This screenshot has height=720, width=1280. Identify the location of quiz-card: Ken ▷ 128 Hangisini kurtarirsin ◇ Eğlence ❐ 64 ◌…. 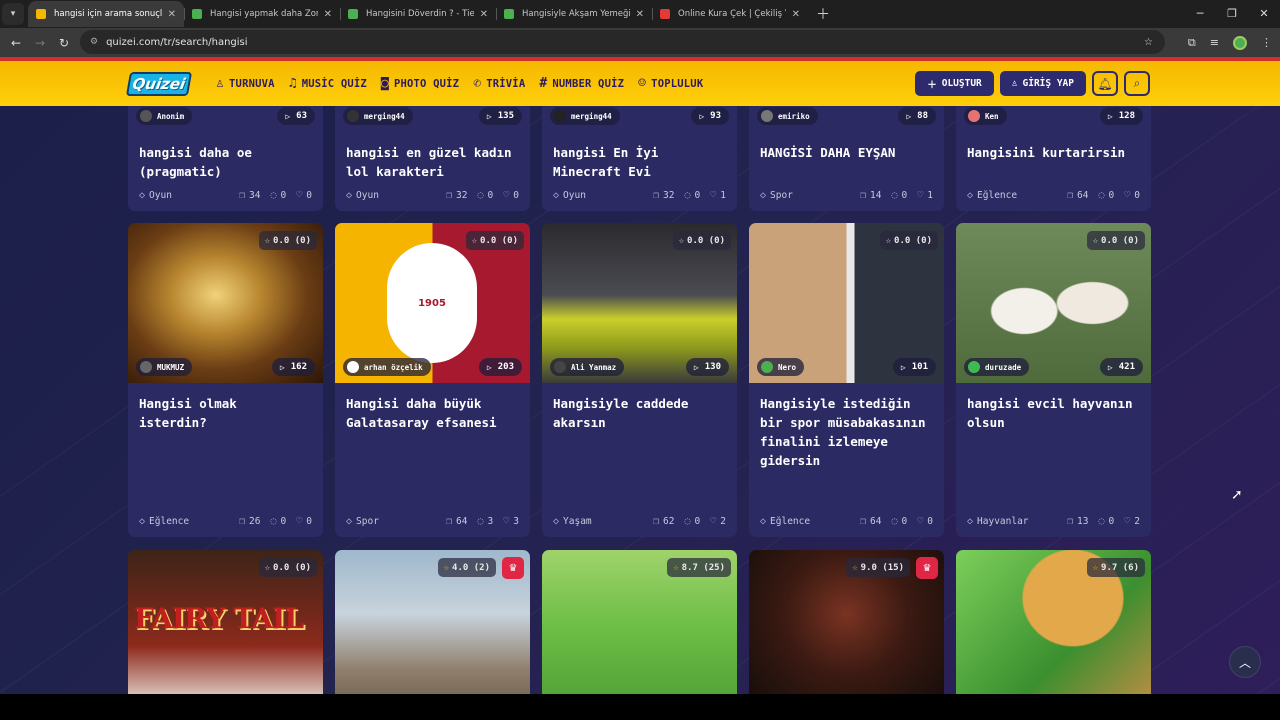
(1053, 158).